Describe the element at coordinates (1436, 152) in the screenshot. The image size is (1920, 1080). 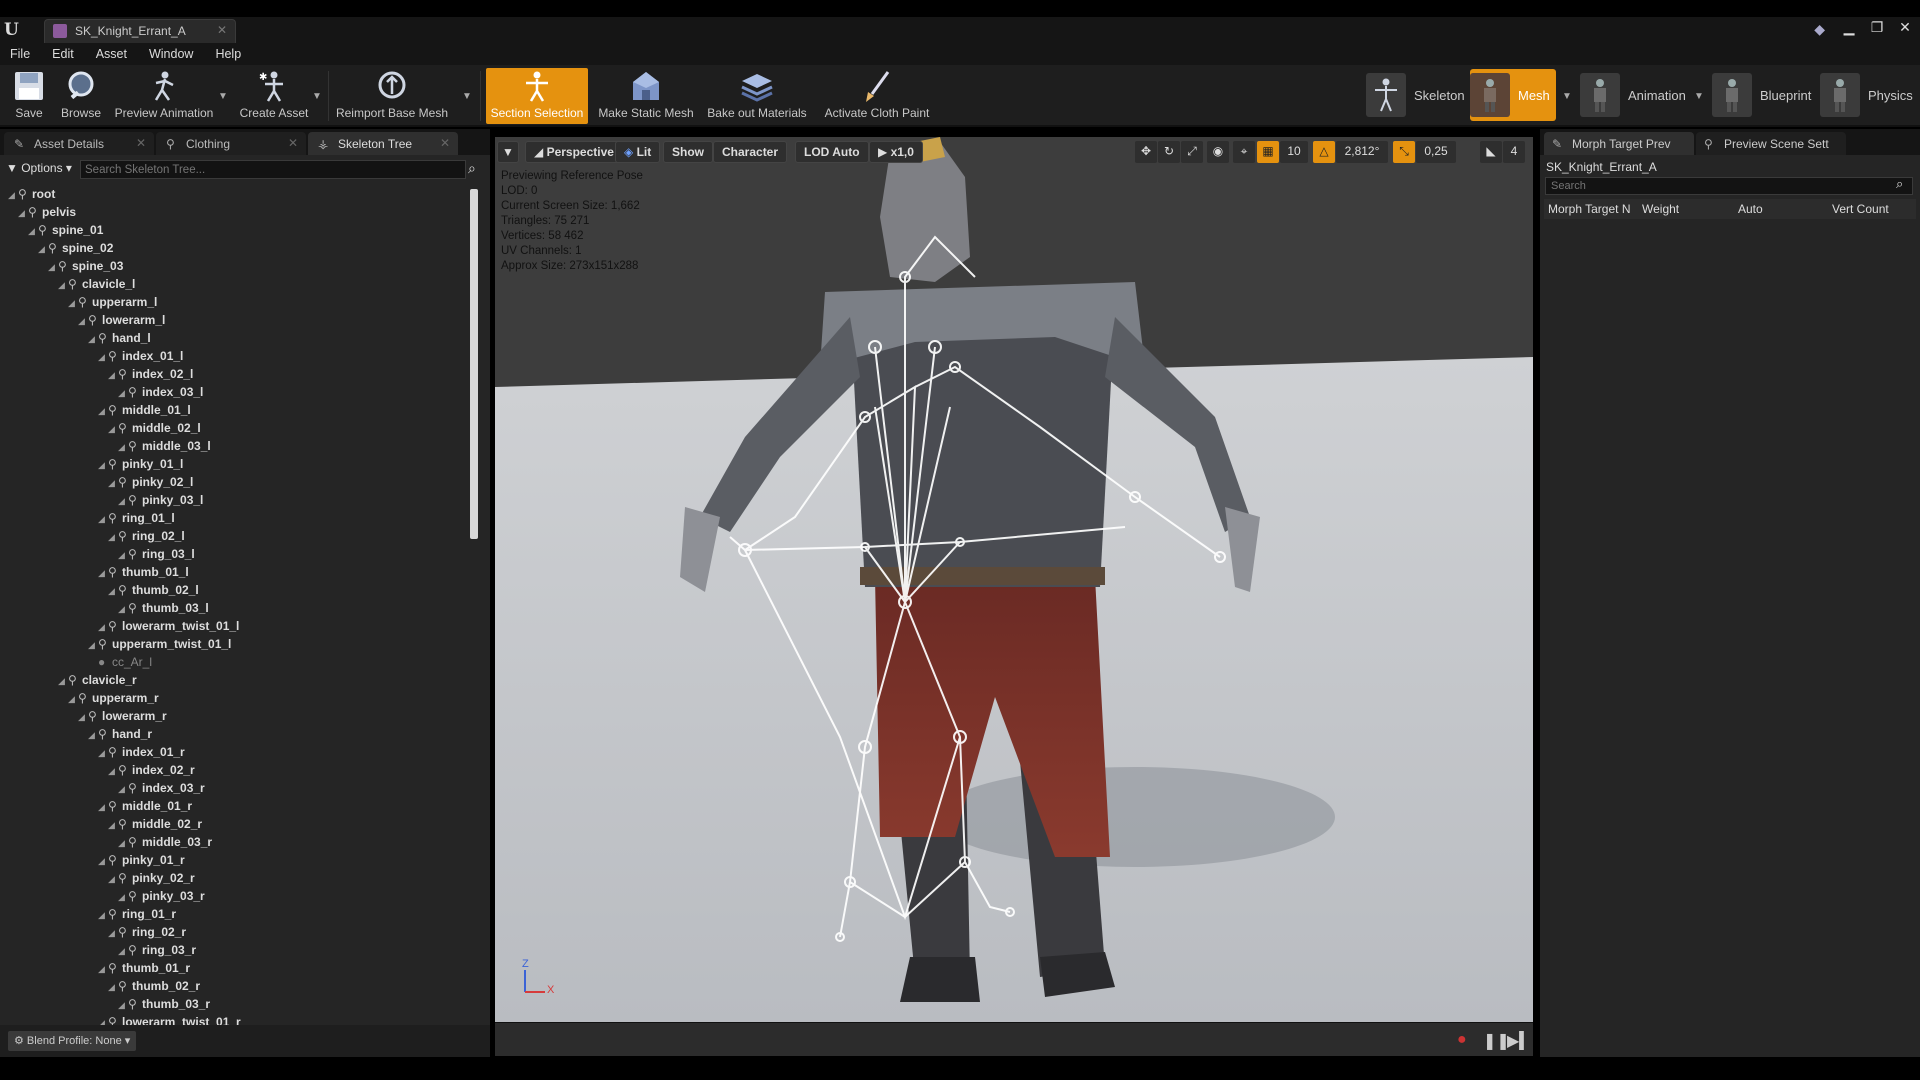
I see `scale-snap-value: 0,25` at that location.